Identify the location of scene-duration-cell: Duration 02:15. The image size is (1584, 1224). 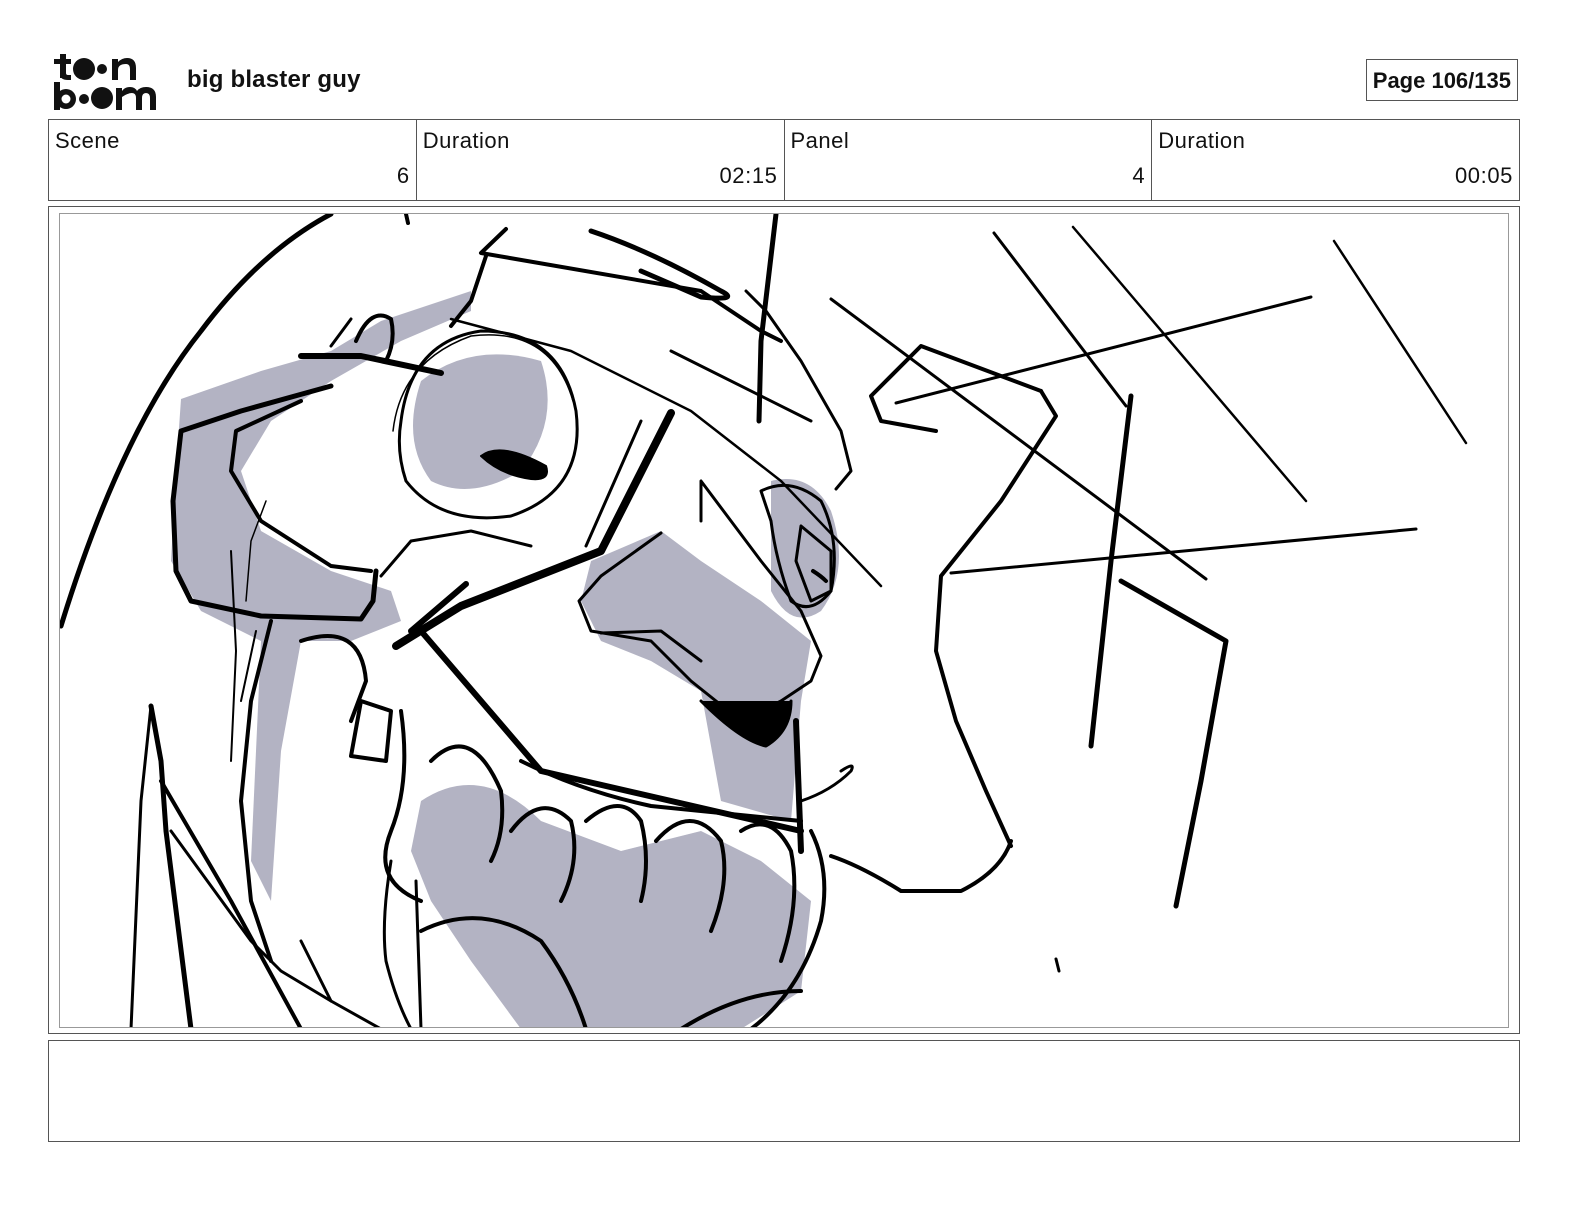
(601, 160).